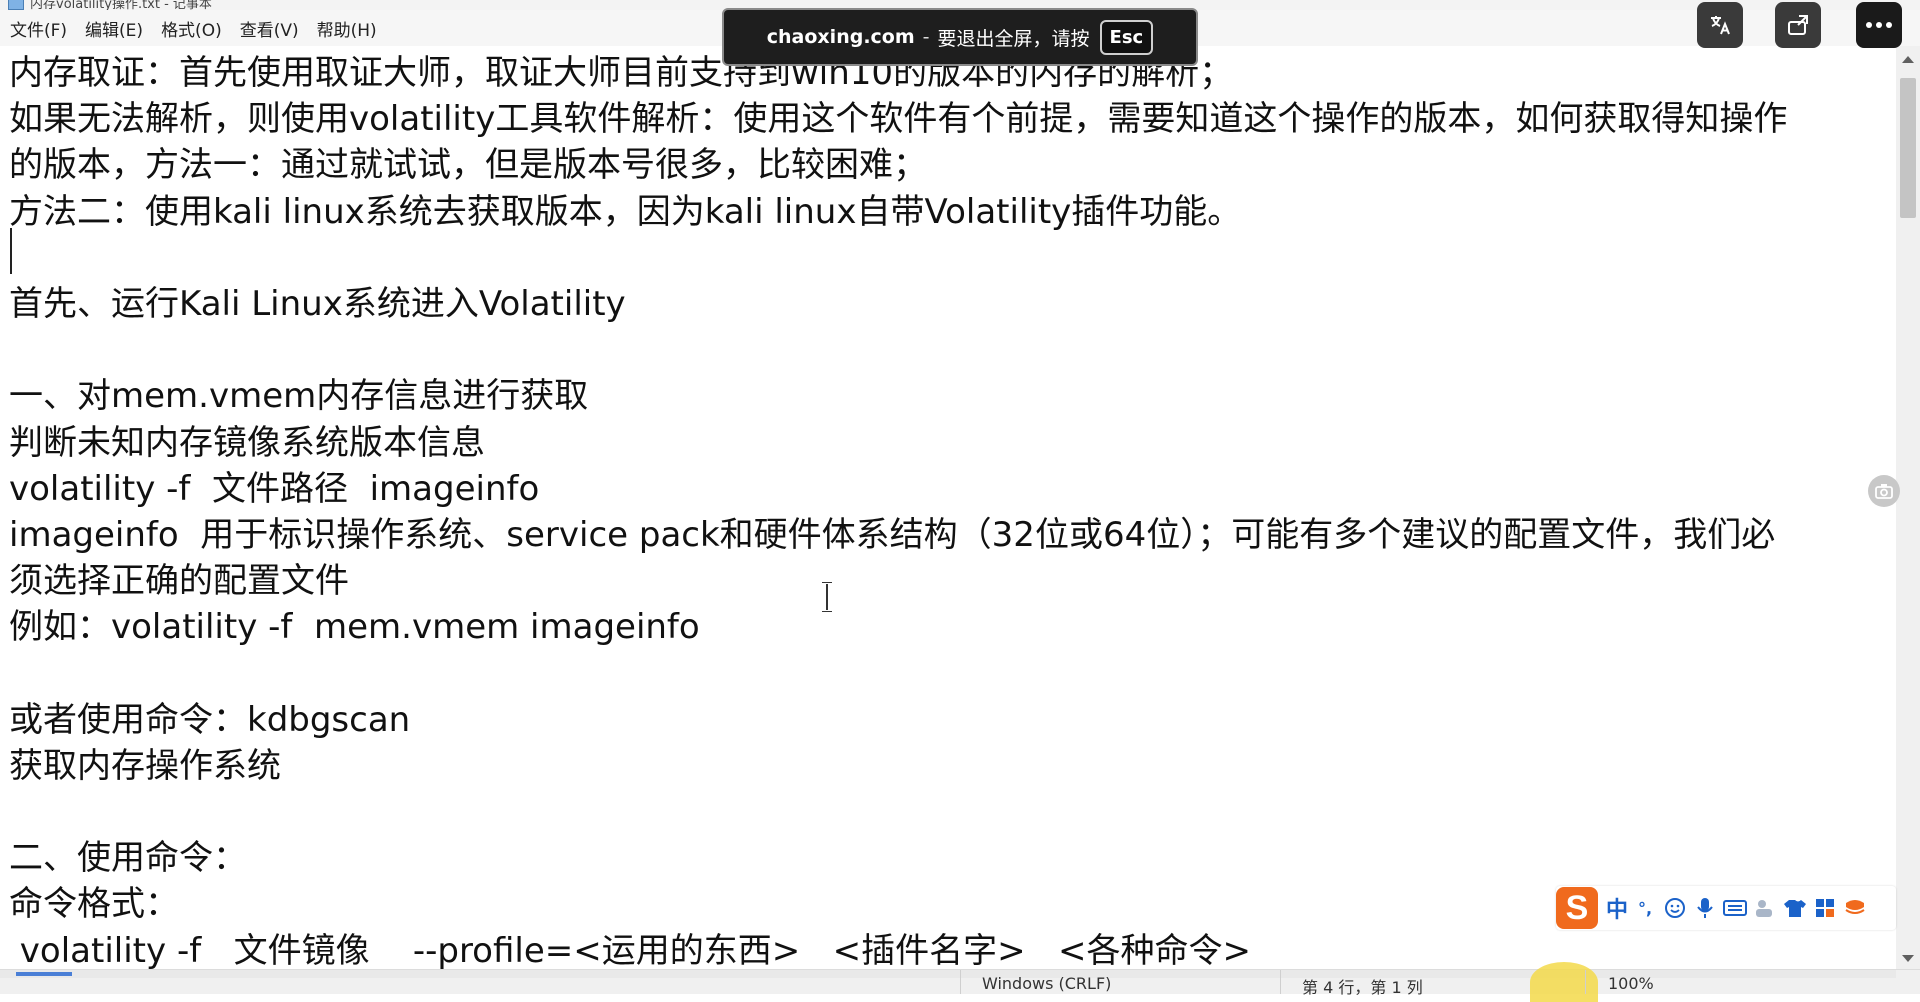 The image size is (1920, 1002). I want to click on fullscreen-toast: chaoxing.com - 要退出全屏，请按 Esc, so click(960, 37).